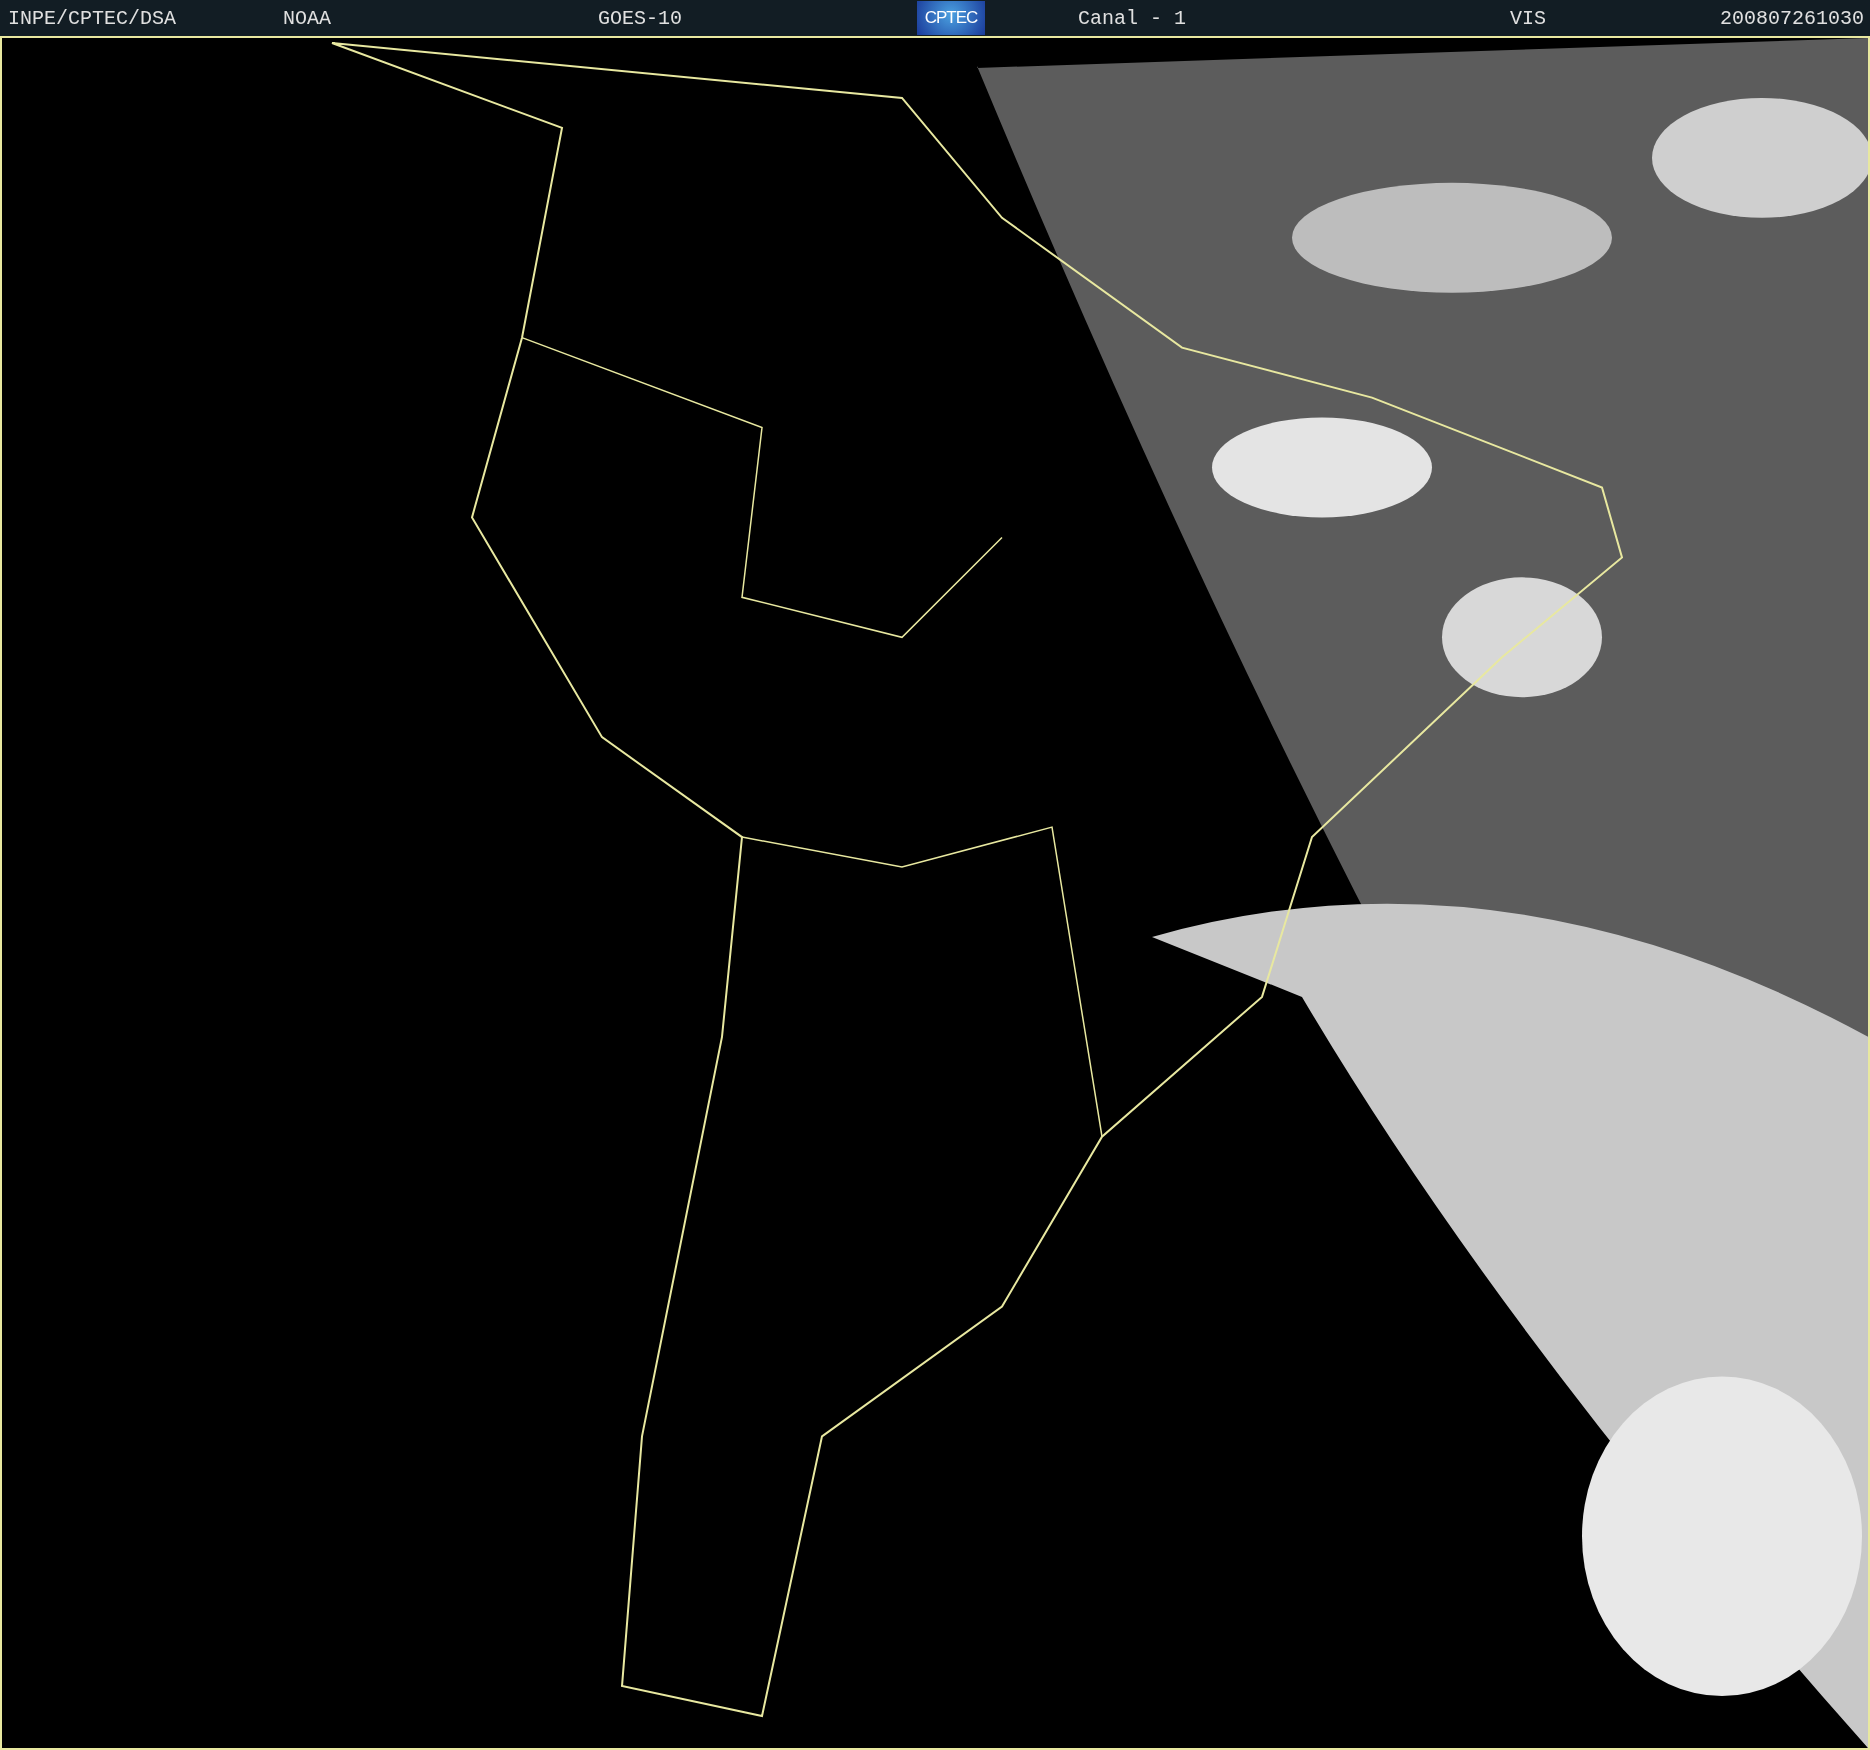 The image size is (1870, 1750). I want to click on header-label: INPE/CPTEC/DSA, so click(92, 18).